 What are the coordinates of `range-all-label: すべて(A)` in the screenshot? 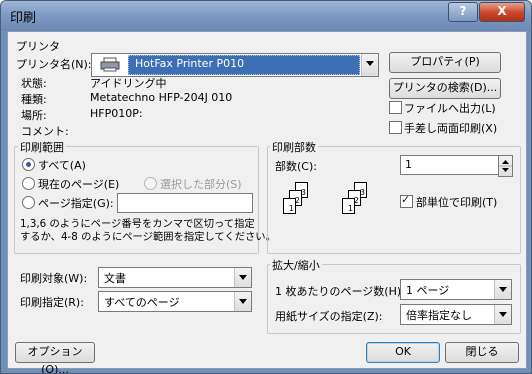 It's located at (62, 165).